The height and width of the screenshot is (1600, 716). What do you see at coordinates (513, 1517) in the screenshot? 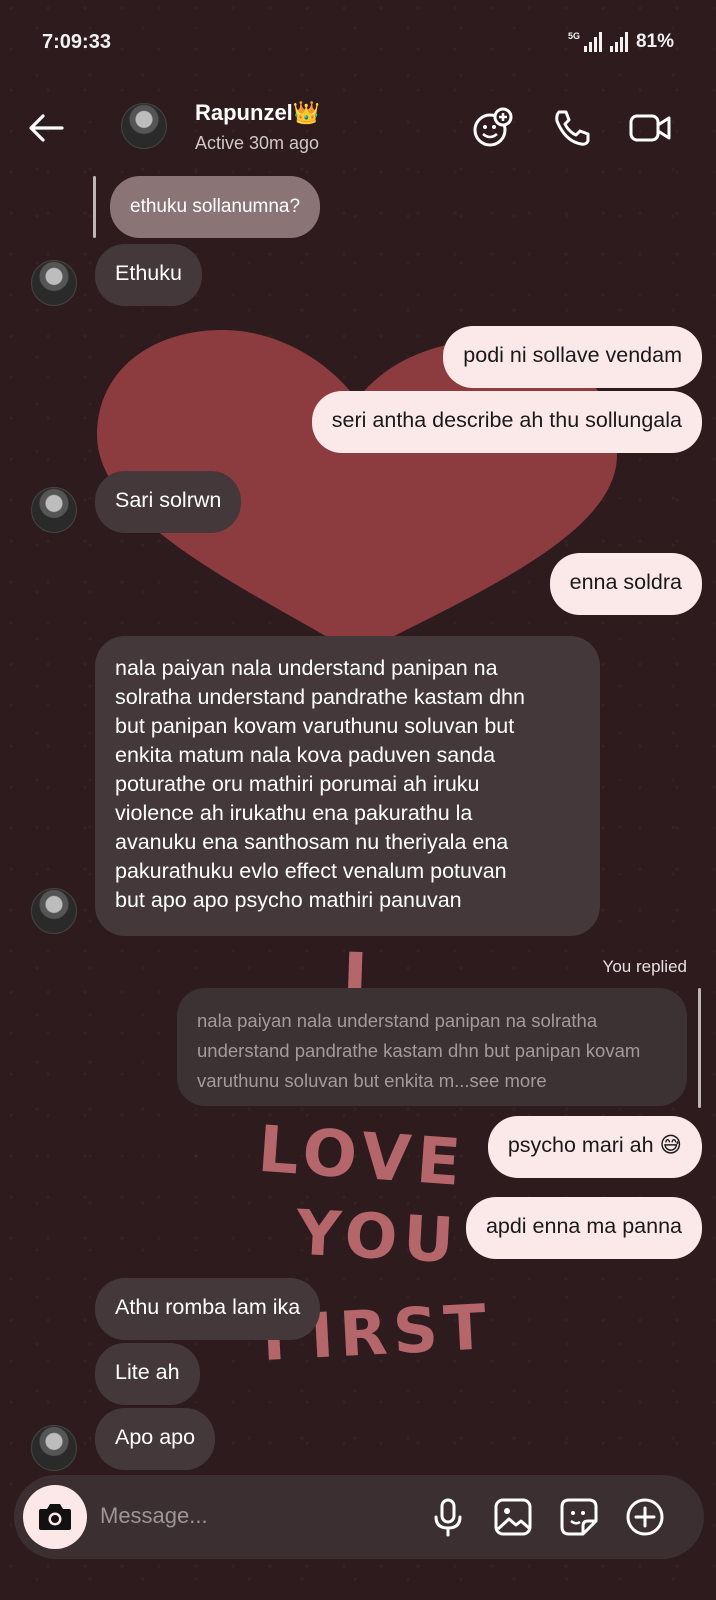
I see `gallery-icon` at bounding box center [513, 1517].